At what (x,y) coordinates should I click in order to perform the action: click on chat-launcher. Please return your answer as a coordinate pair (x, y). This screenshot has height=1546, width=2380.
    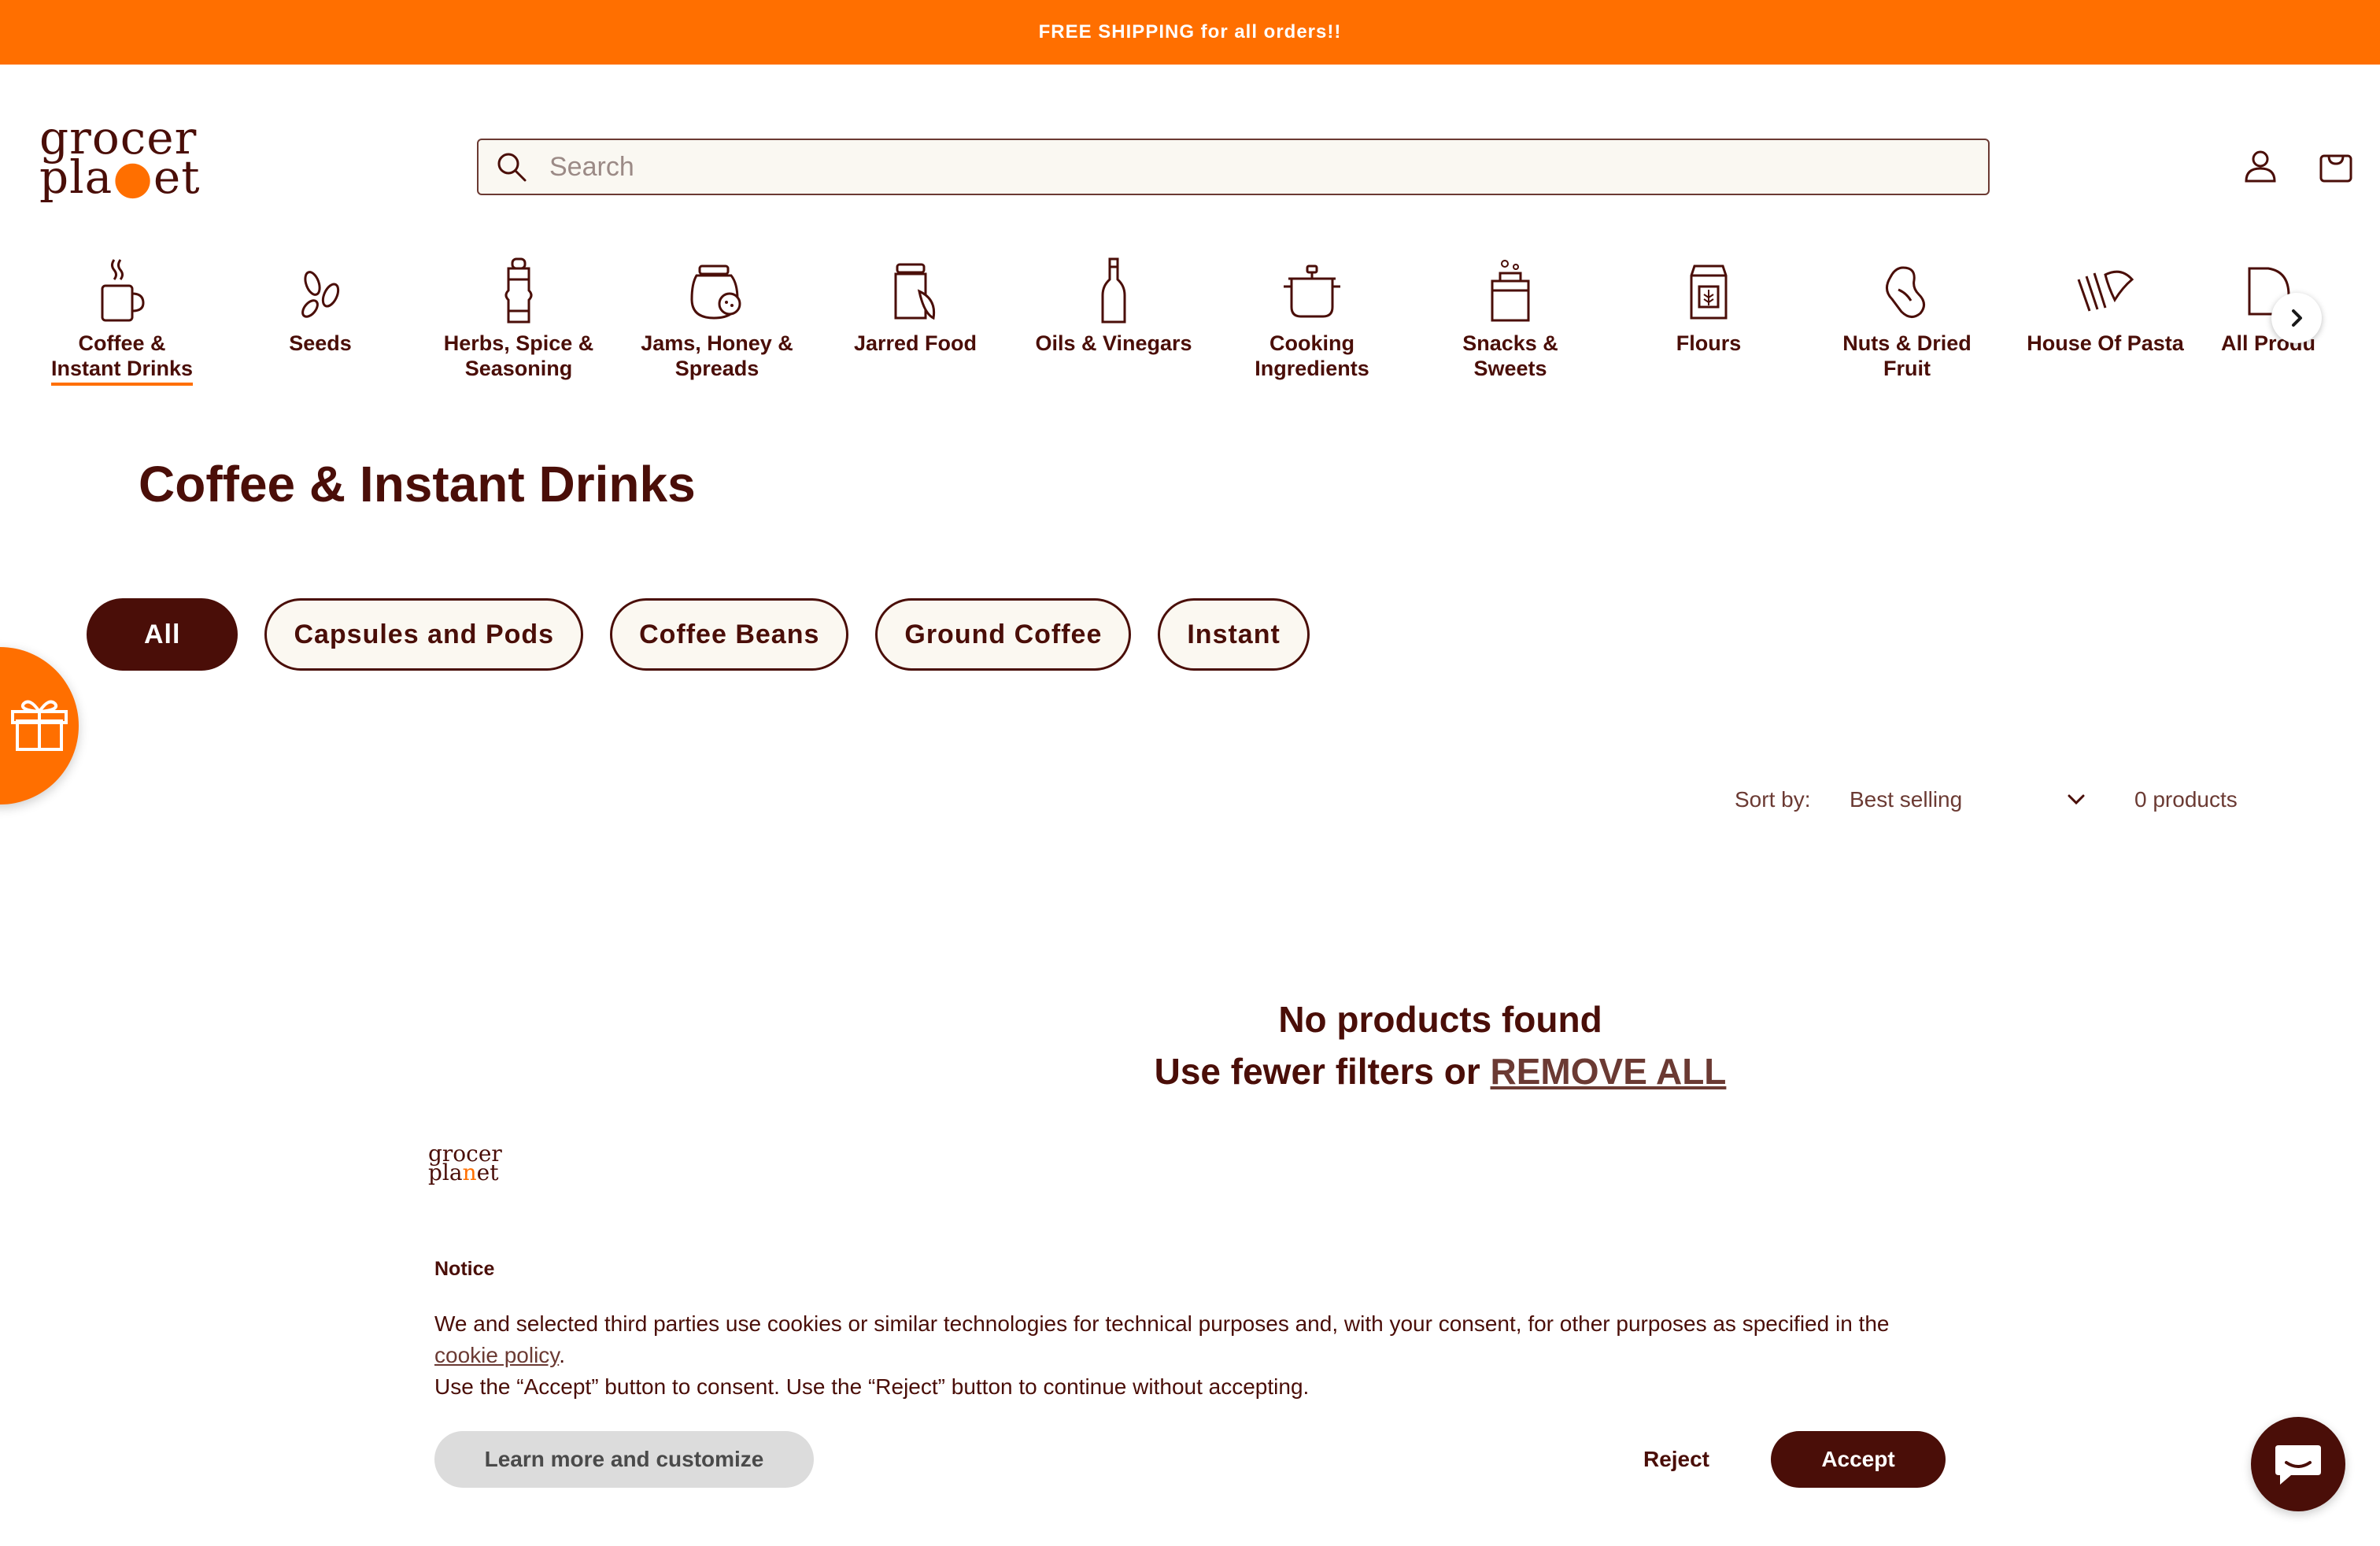
    Looking at the image, I should click on (2298, 1464).